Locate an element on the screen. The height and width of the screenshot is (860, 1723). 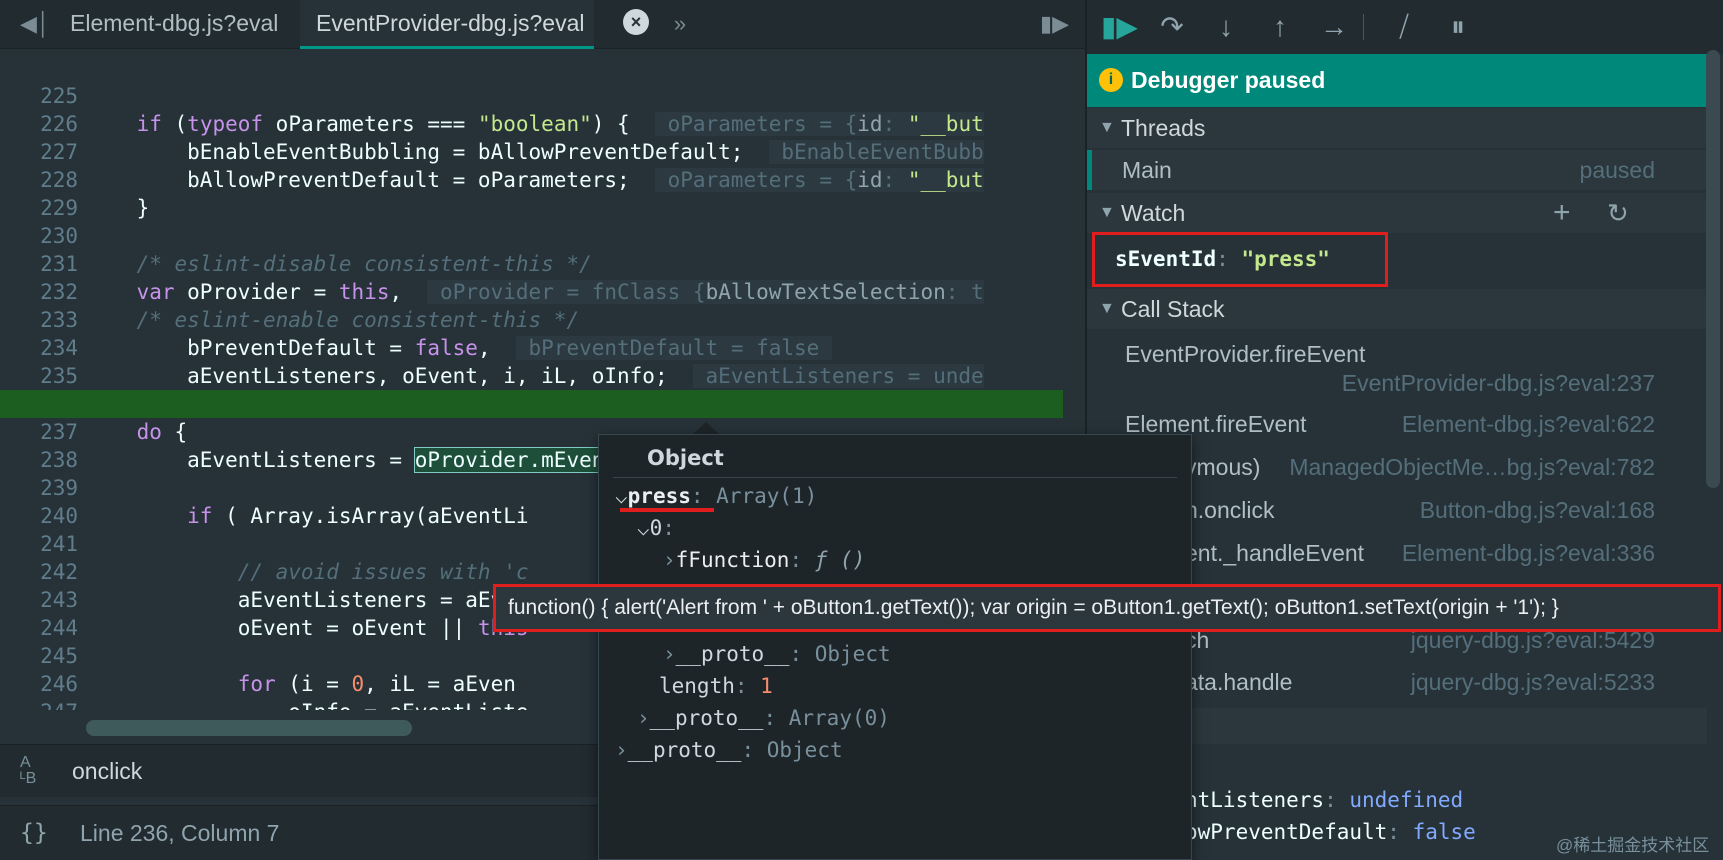
code-line: 228 } is located at coordinates (531, 179).